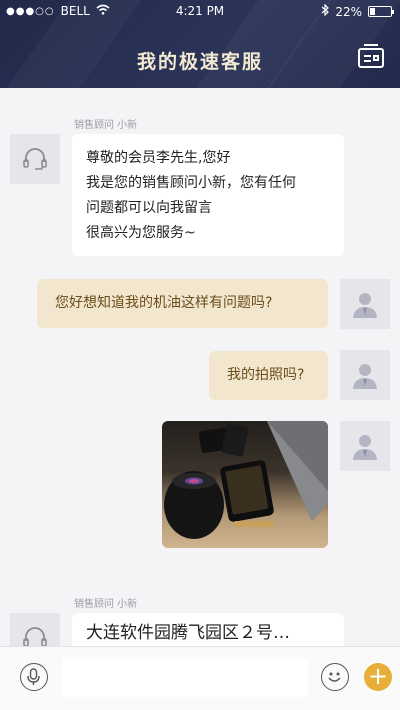 The image size is (400, 710). Describe the element at coordinates (34, 677) in the screenshot. I see `microphone-icon` at that location.